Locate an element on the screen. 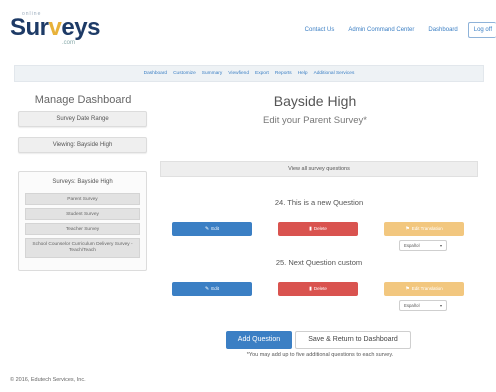 The height and width of the screenshot is (392, 496). surveys-logo: online Surveys .com is located at coordinates (55, 32).